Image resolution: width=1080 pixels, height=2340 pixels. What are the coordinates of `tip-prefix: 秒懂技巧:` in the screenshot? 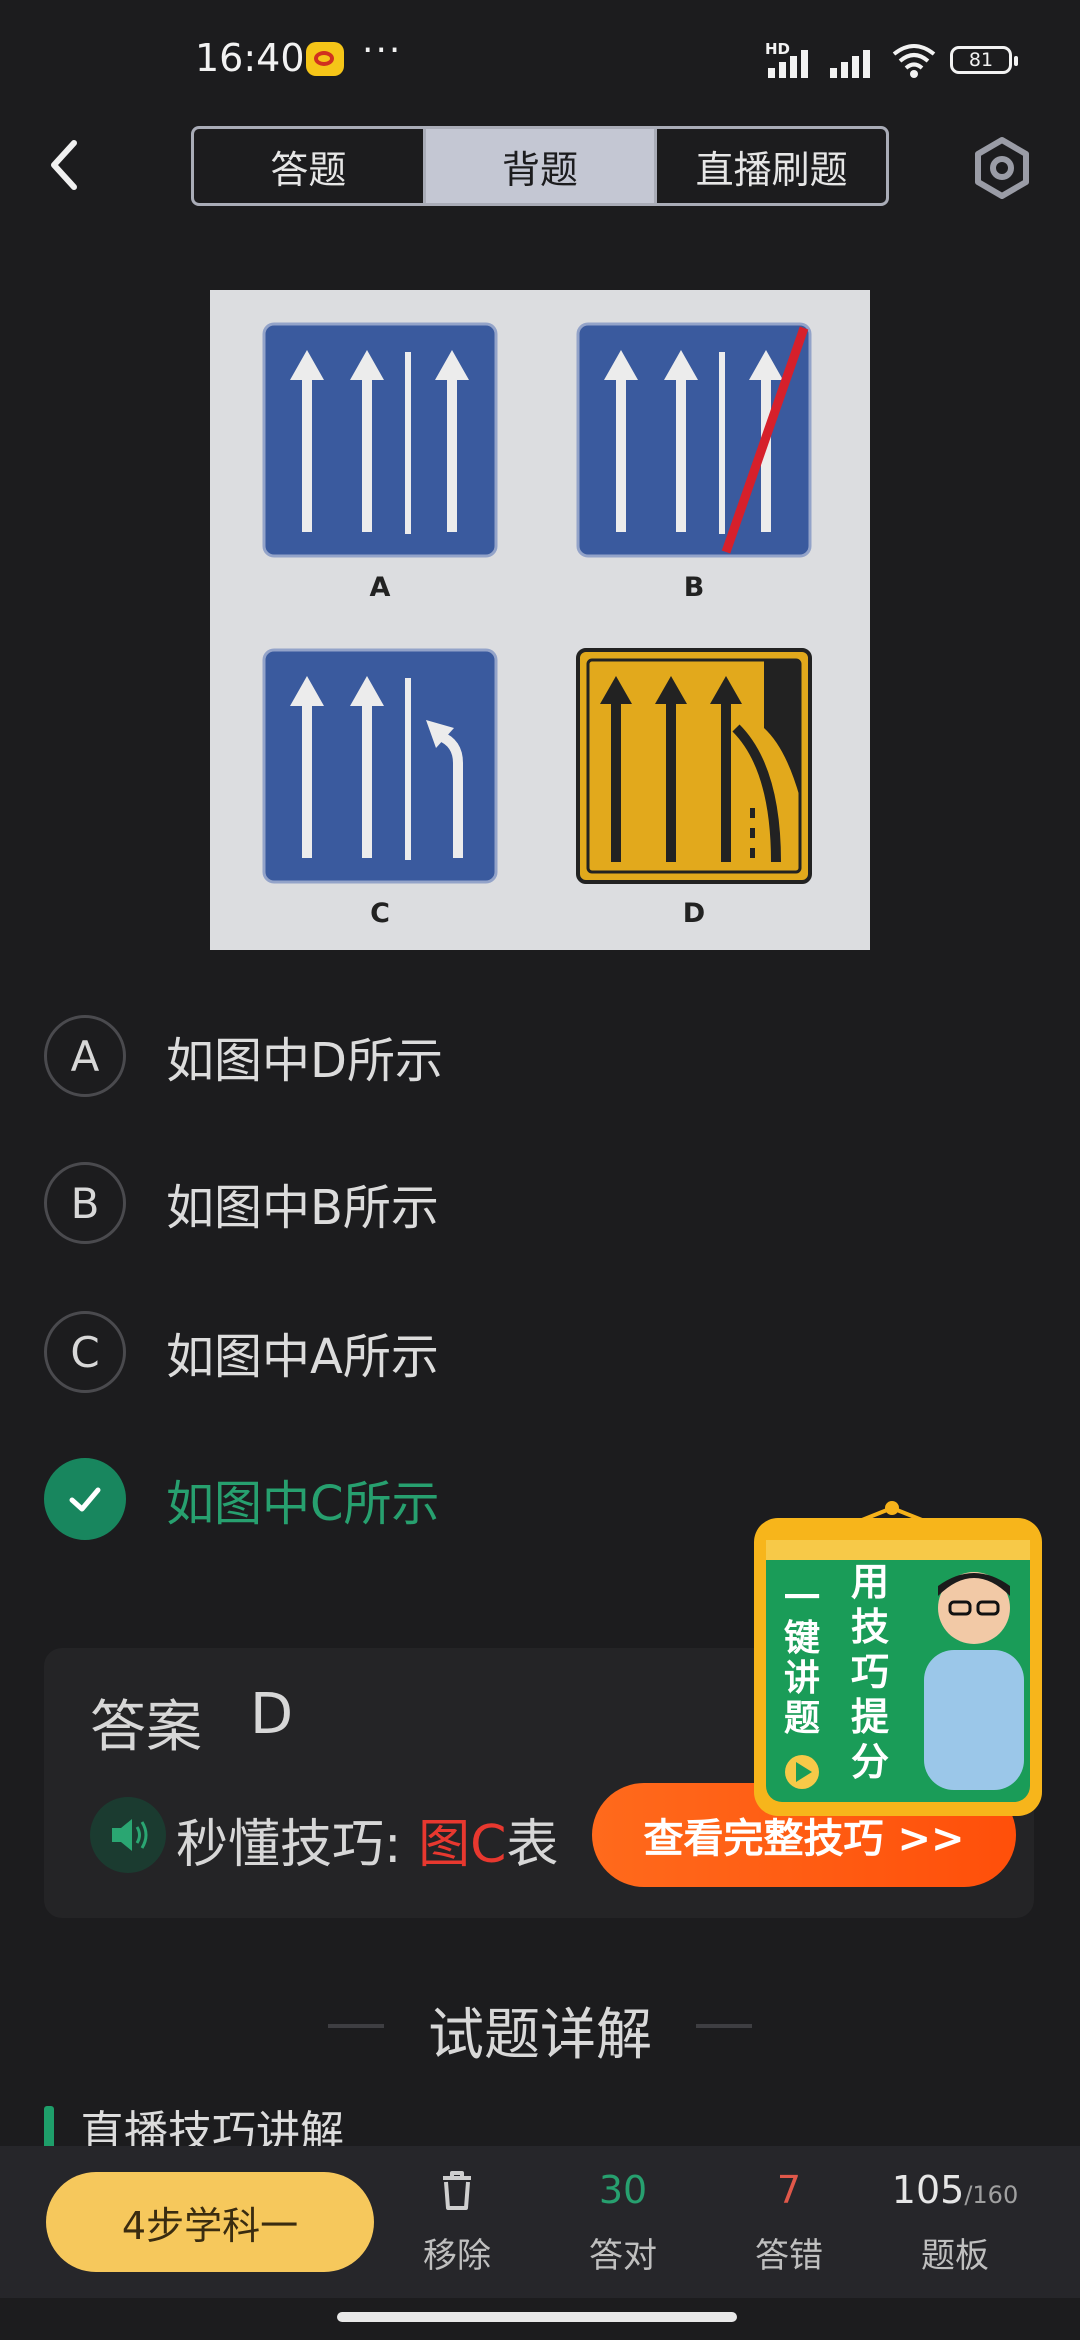 It's located at (297, 1845).